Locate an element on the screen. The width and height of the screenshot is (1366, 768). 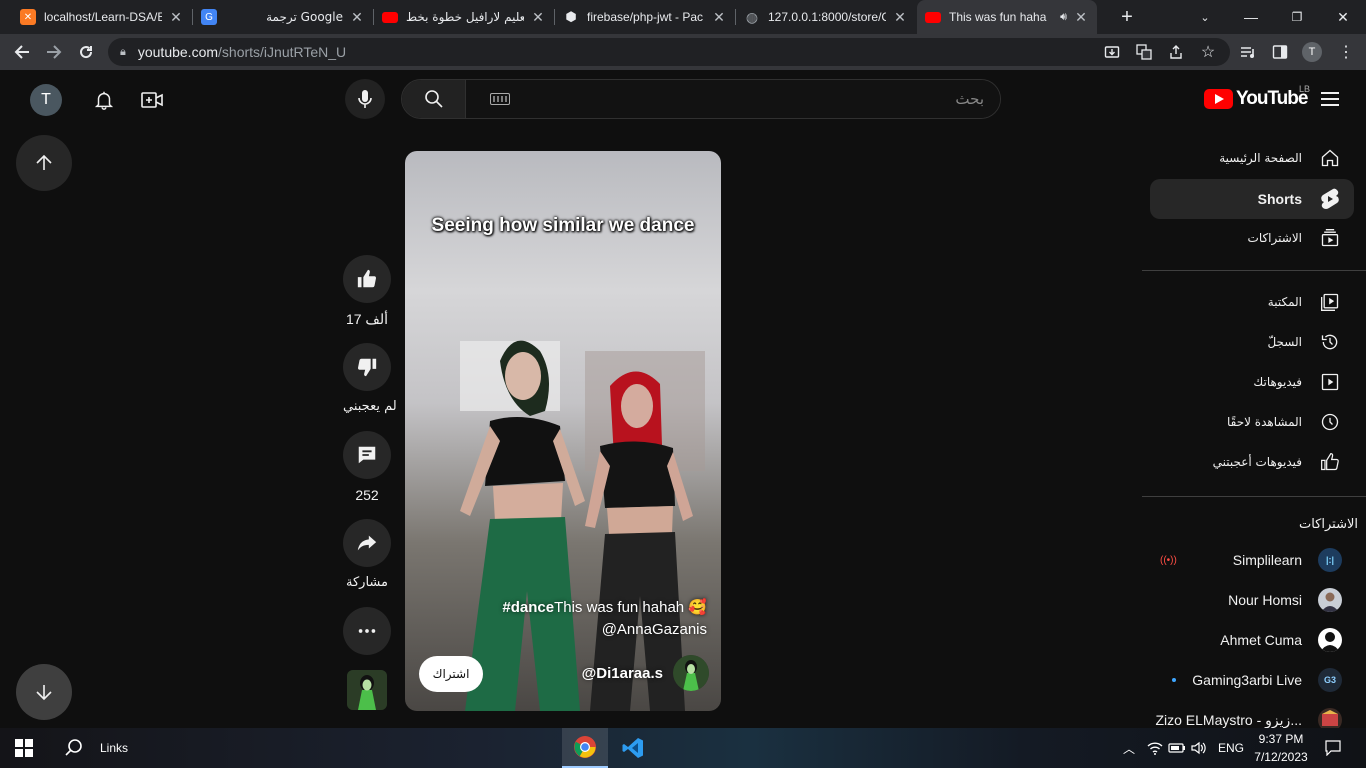
address-bar: 🔒︎ youtube.com/shorts/iJnutRTeN_U is located at coordinates (669, 52).